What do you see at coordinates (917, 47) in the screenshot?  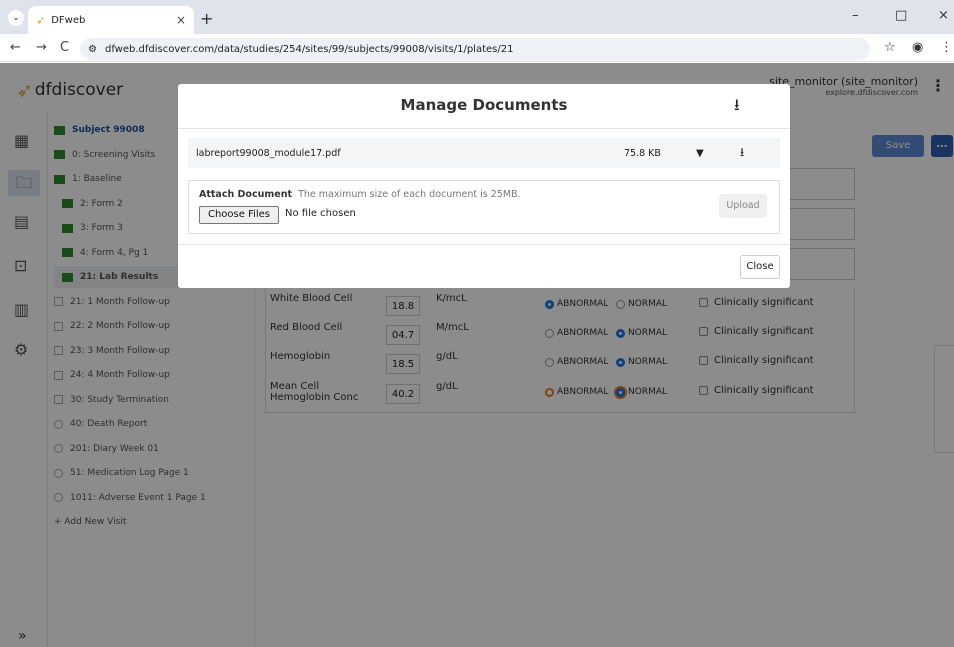 I see `profile-icon: ◉` at bounding box center [917, 47].